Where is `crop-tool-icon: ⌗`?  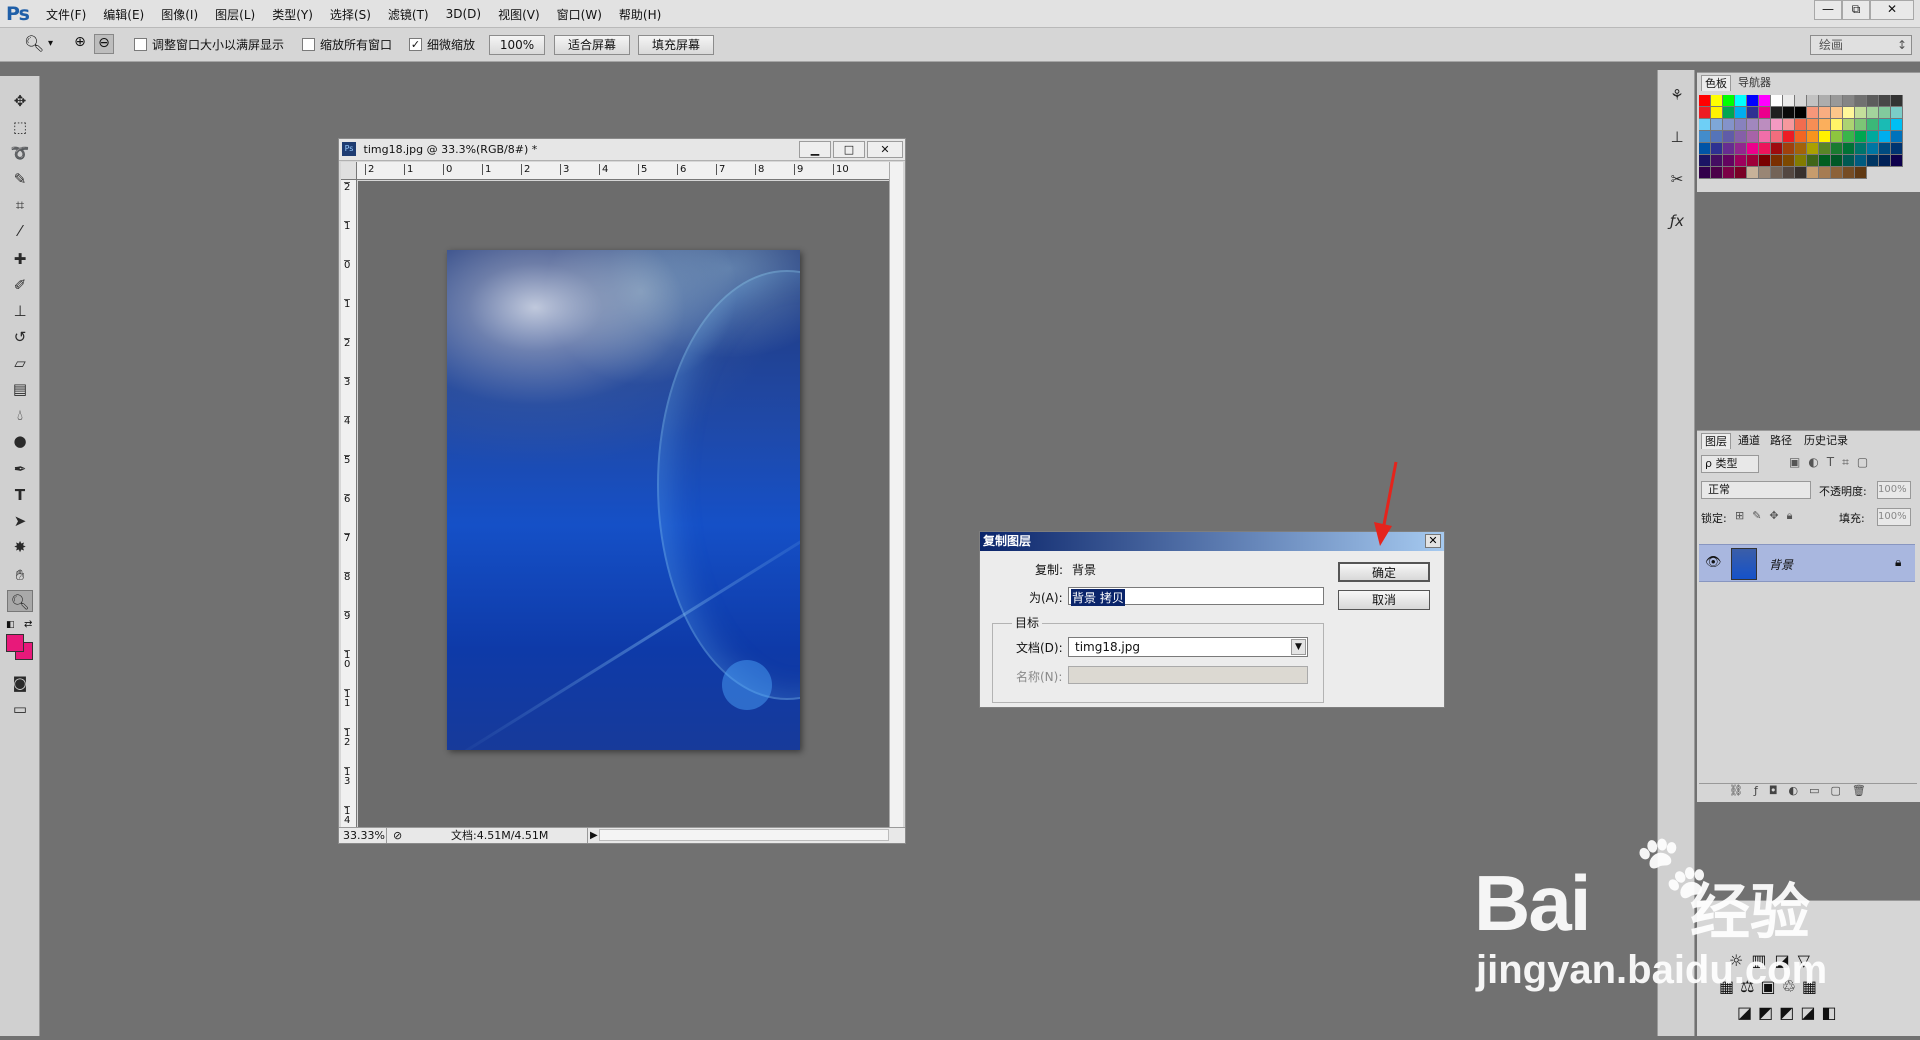 crop-tool-icon: ⌗ is located at coordinates (20, 205).